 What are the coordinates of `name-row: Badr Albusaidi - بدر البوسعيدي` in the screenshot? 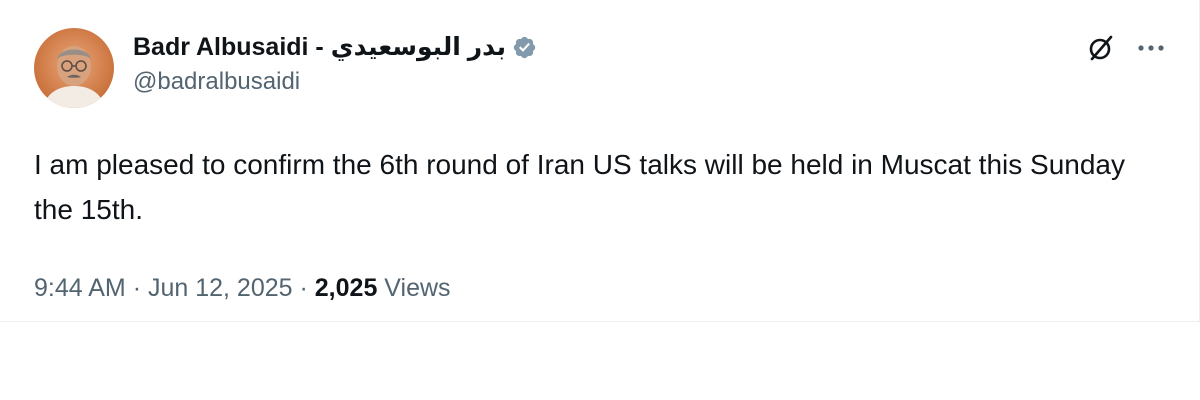 It's located at (335, 47).